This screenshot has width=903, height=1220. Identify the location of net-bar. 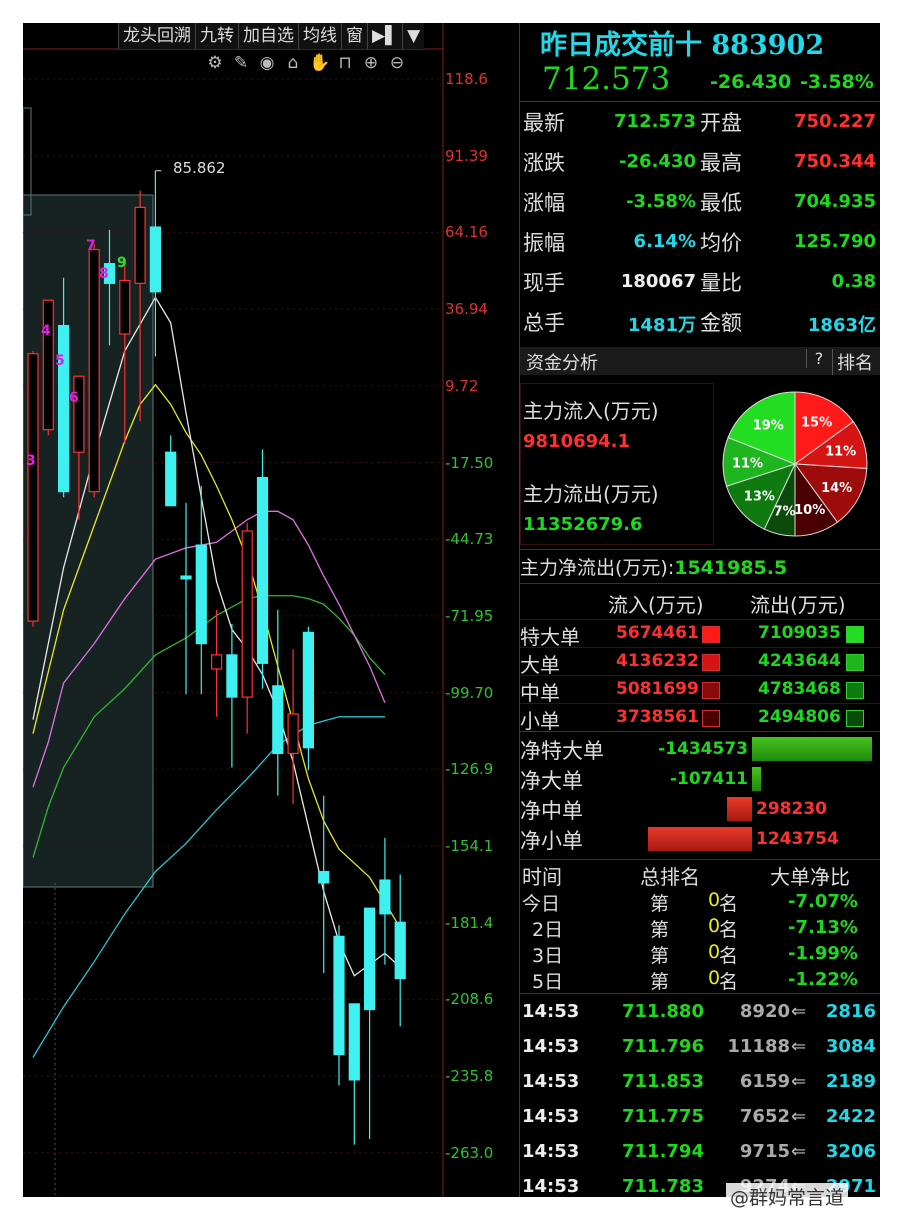
(812, 749).